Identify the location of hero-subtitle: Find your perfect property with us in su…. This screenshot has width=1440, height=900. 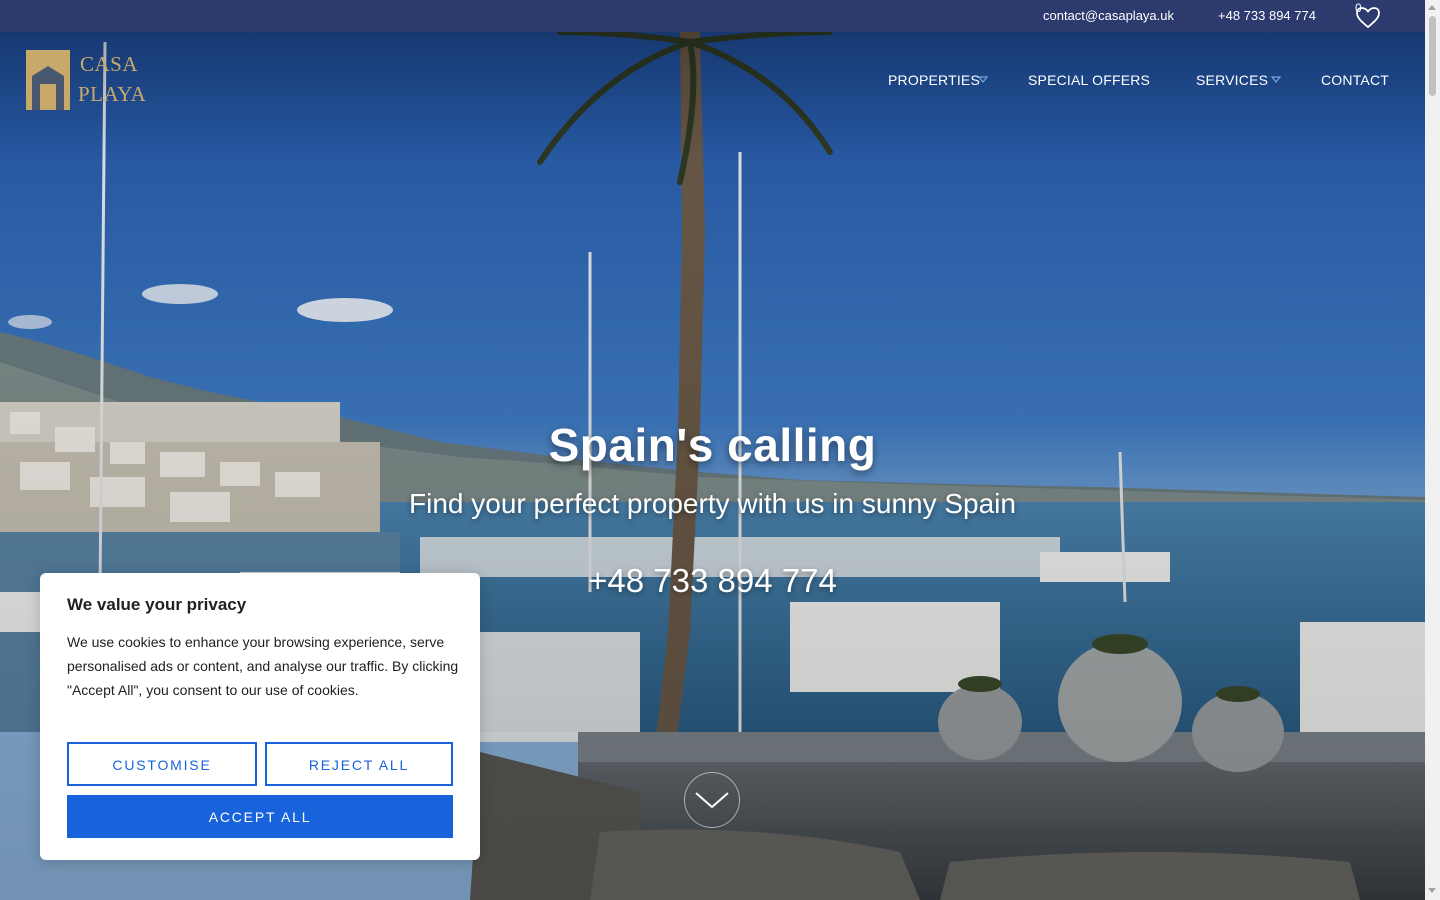
(712, 503).